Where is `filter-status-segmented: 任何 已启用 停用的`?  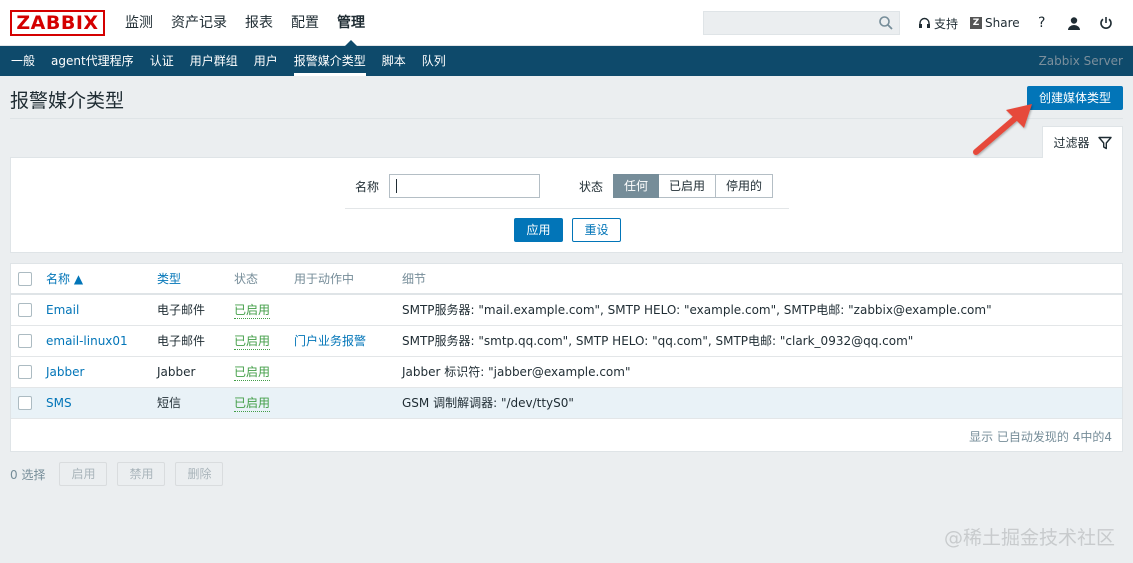
filter-status-segmented: 任何 已启用 停用的 is located at coordinates (693, 186).